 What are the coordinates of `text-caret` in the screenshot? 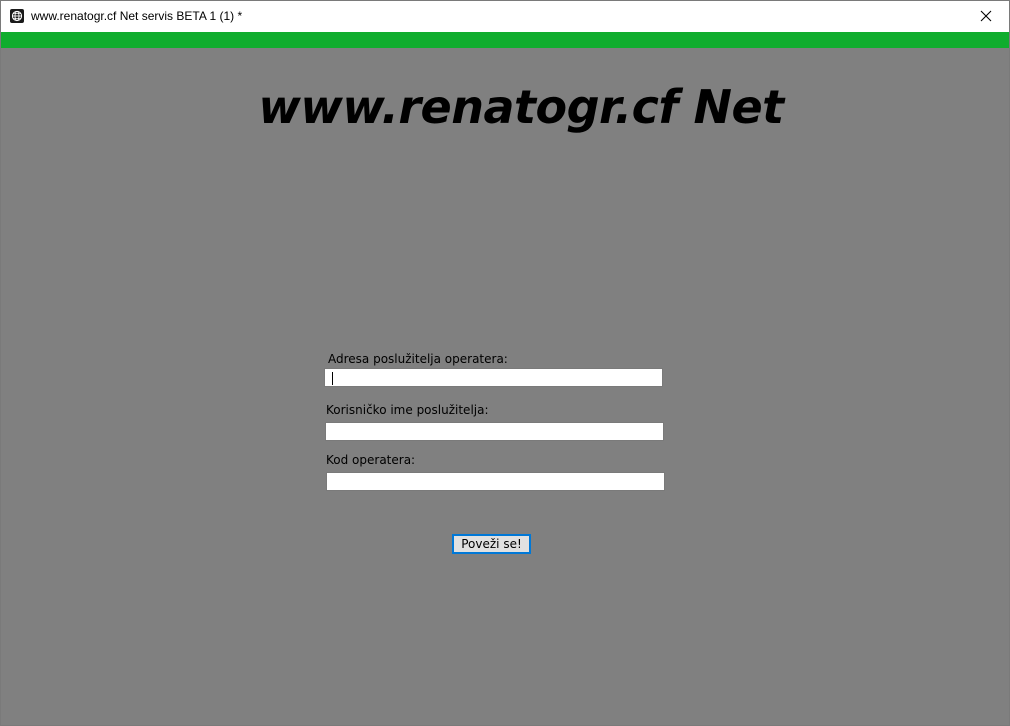 It's located at (332, 378).